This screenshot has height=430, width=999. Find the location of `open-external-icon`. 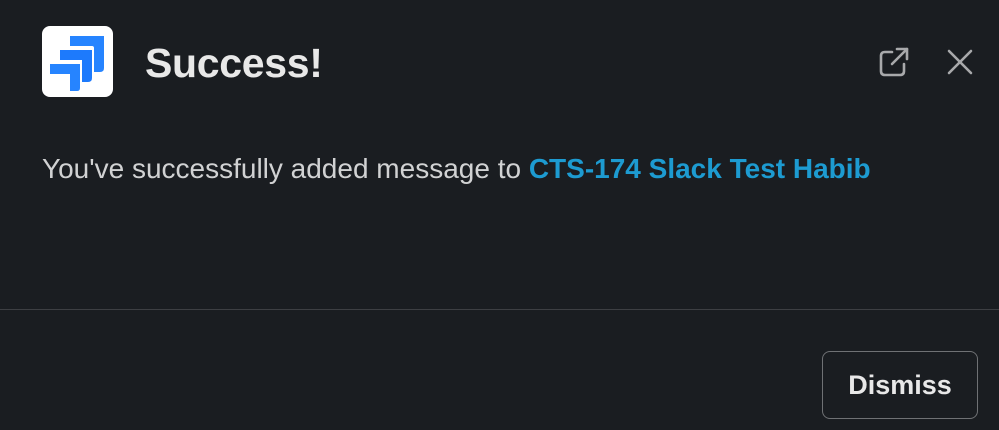

open-external-icon is located at coordinates (894, 62).